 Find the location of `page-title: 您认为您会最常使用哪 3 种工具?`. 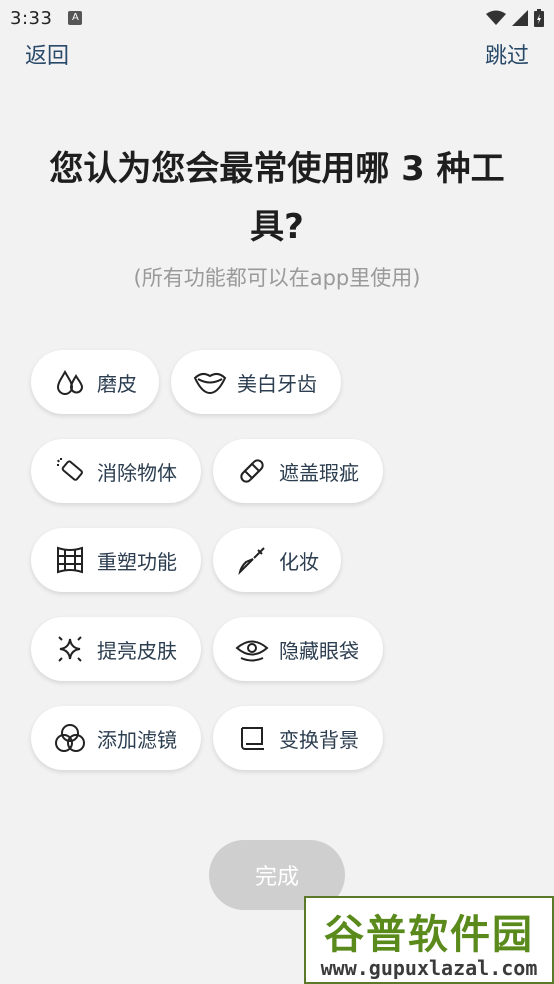

page-title: 您认为您会最常使用哪 3 种工具? is located at coordinates (277, 198).